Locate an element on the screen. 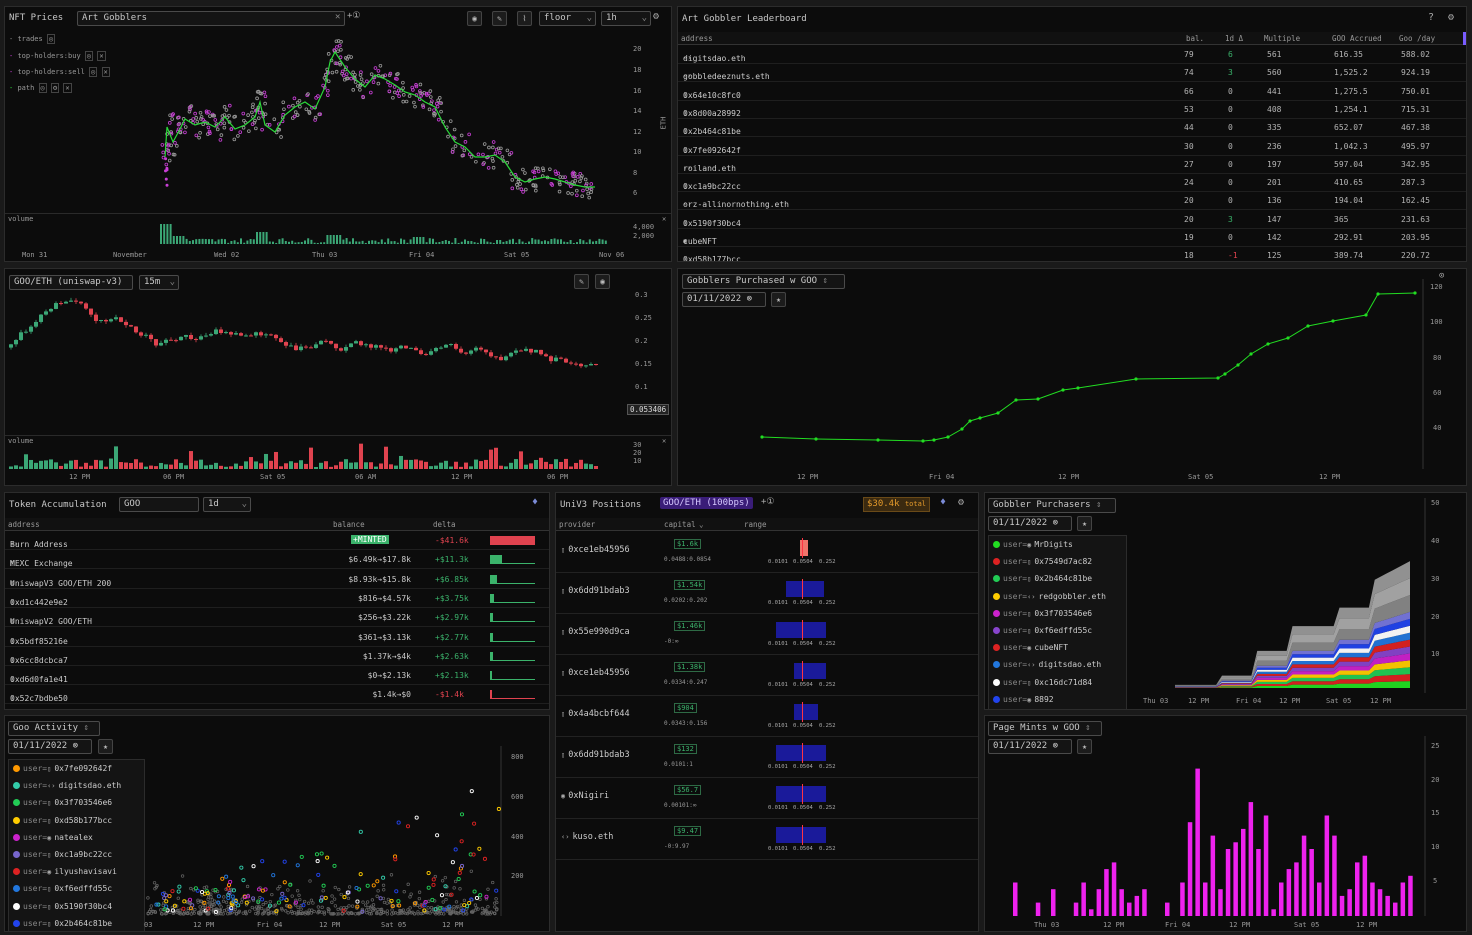  token-input: GOO is located at coordinates (159, 504).